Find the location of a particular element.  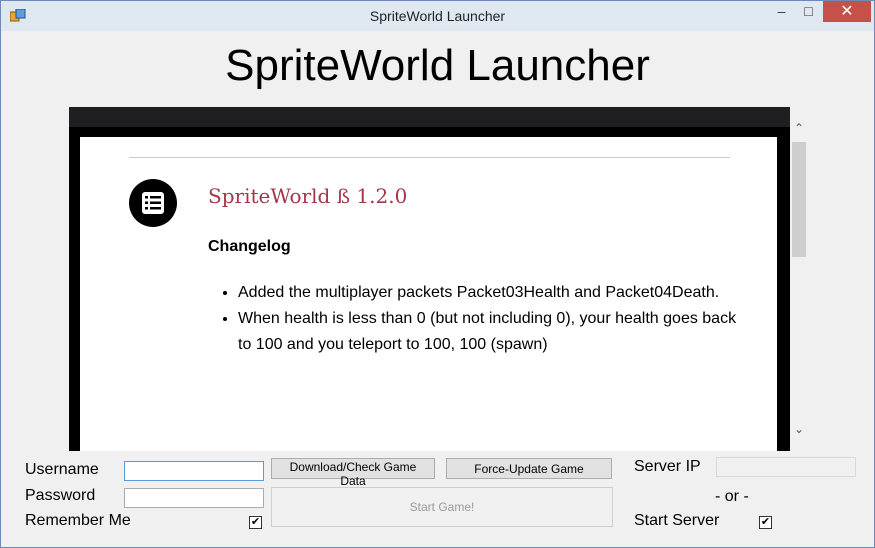

username-label: Username is located at coordinates (62, 469).